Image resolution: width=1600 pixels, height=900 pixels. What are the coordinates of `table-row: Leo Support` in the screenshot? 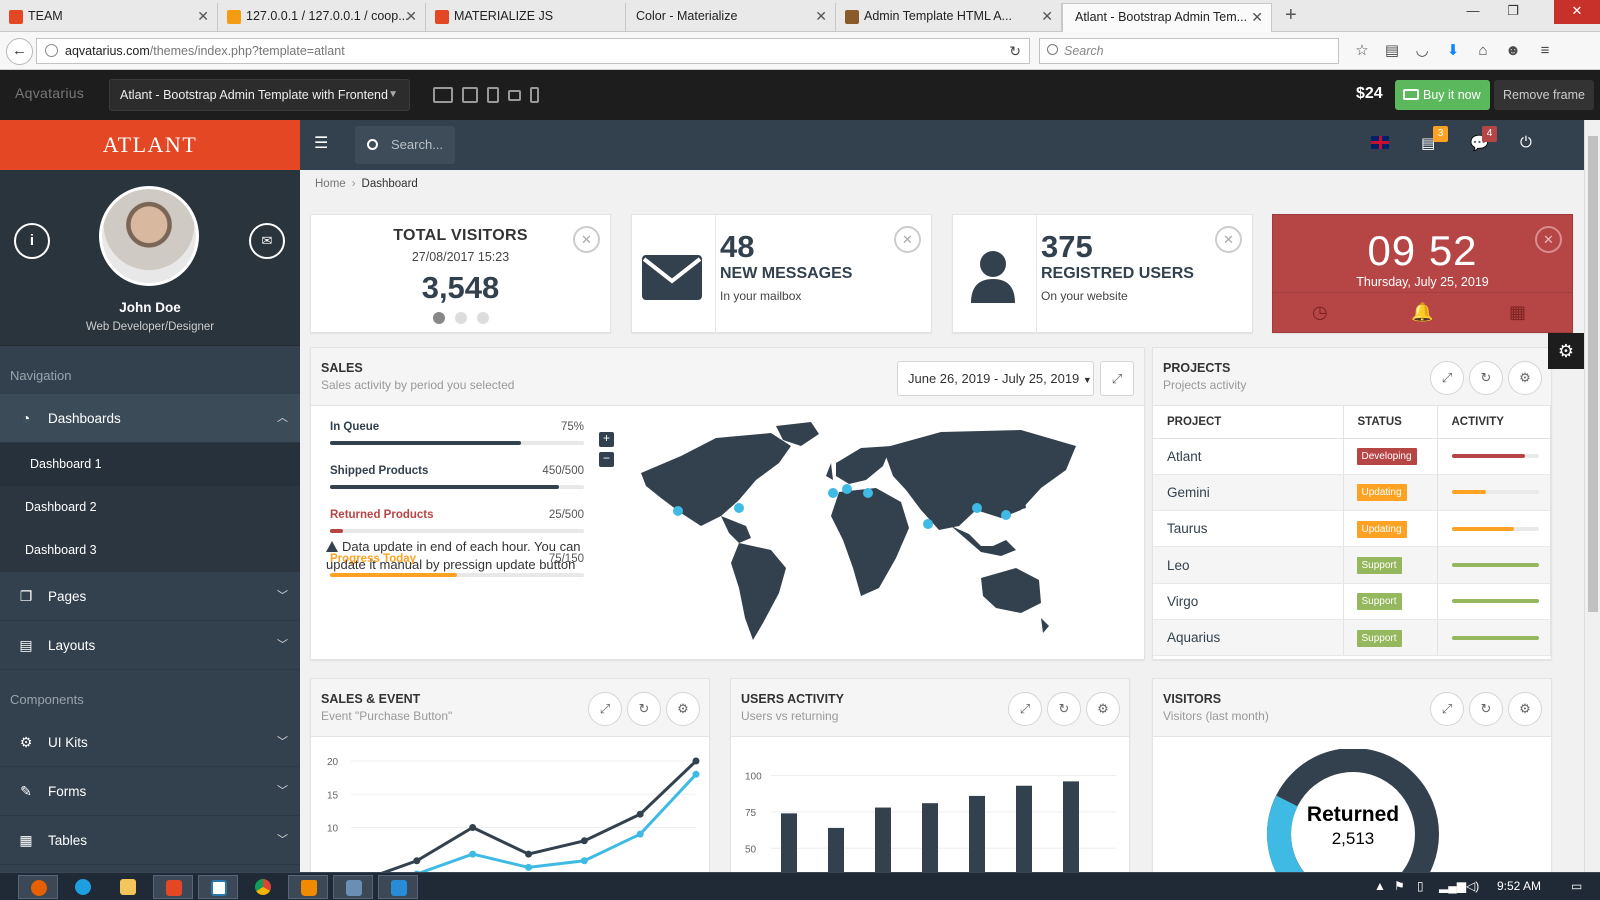 It's located at (1352, 565).